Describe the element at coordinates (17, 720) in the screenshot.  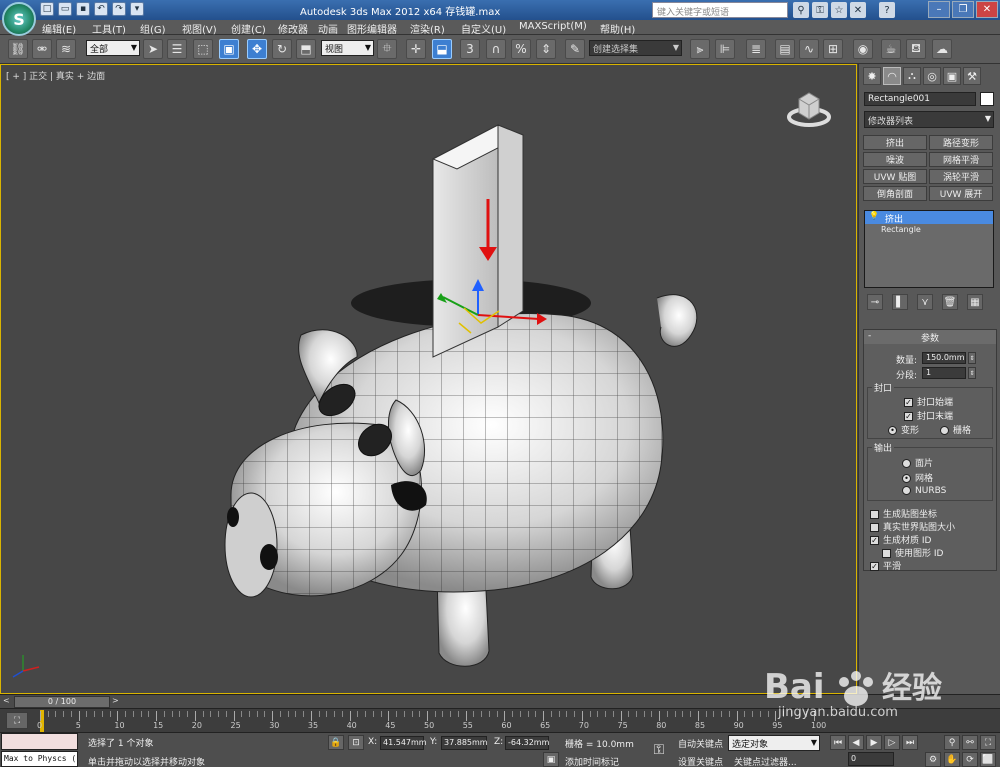
I see `mini-curve-editor-icon: ⛶` at that location.